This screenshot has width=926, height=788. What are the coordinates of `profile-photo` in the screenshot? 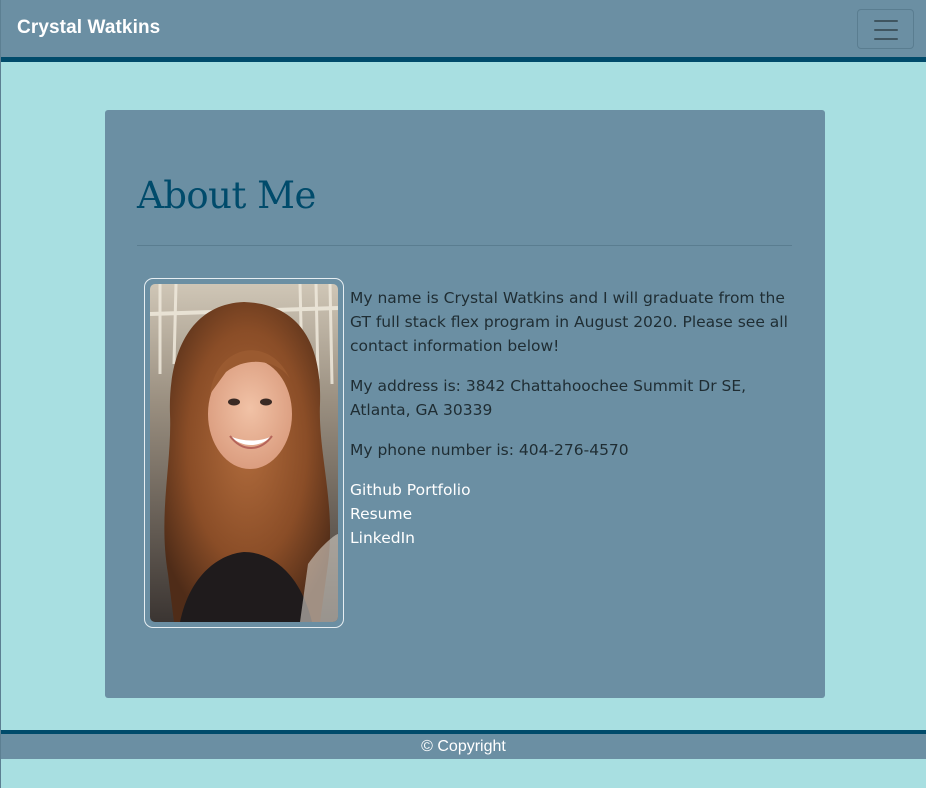 It's located at (244, 453).